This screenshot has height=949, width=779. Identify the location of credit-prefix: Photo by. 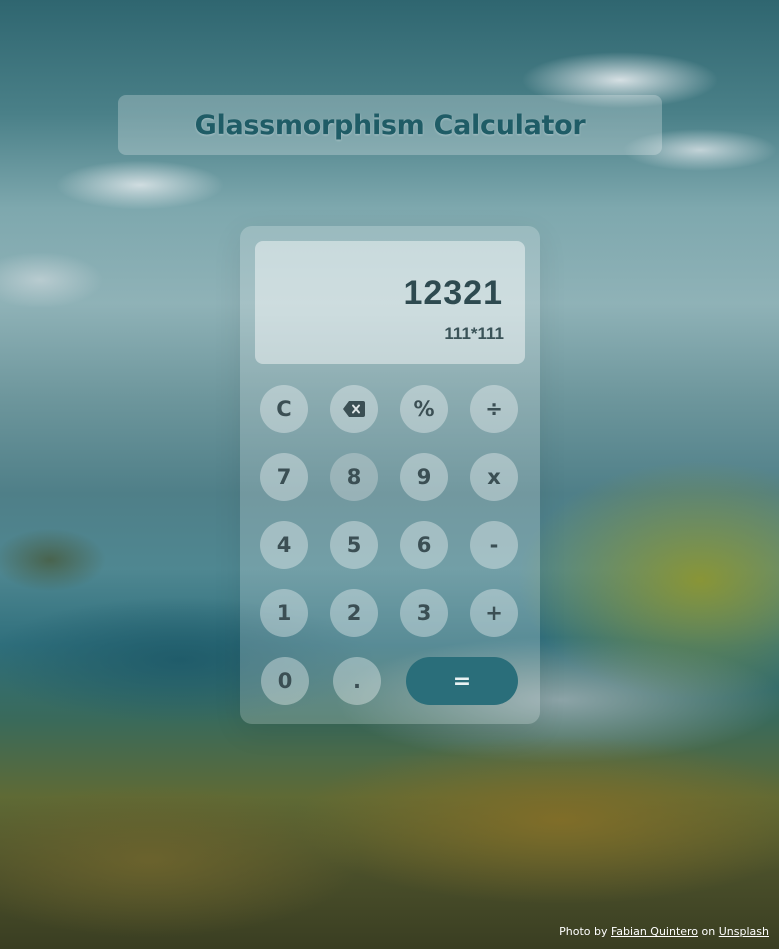
(583, 931).